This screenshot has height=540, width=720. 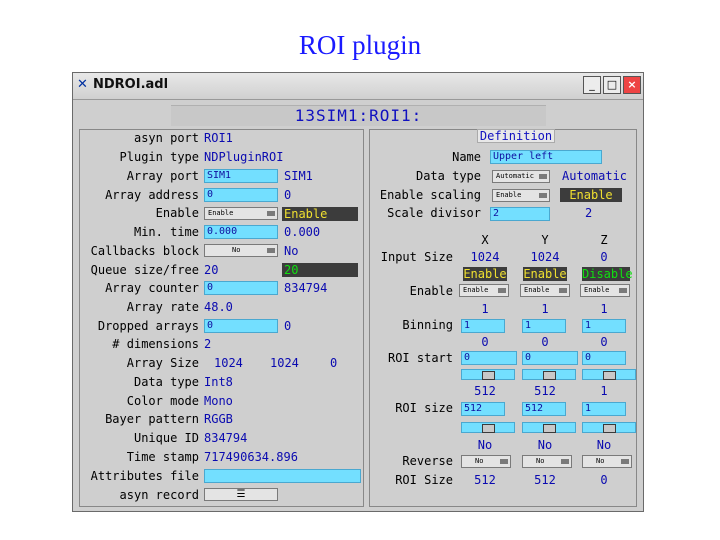 I want to click on label-dropped-arrays: Dropped arrays, so click(x=148, y=326).